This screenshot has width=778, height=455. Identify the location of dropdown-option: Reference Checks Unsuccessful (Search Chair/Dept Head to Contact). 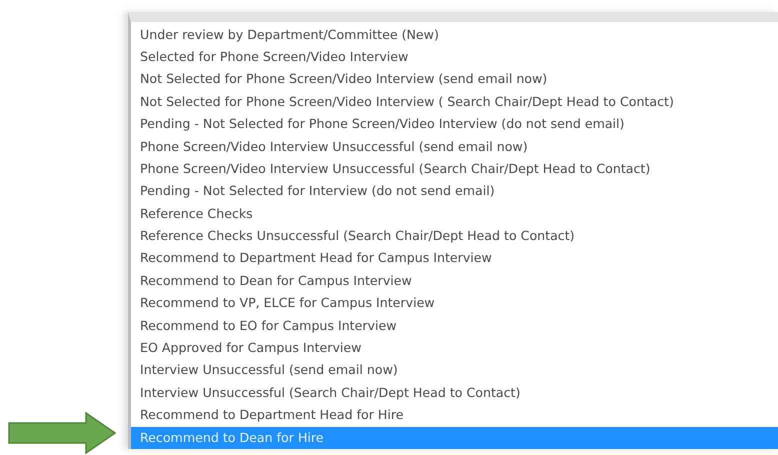
(454, 236).